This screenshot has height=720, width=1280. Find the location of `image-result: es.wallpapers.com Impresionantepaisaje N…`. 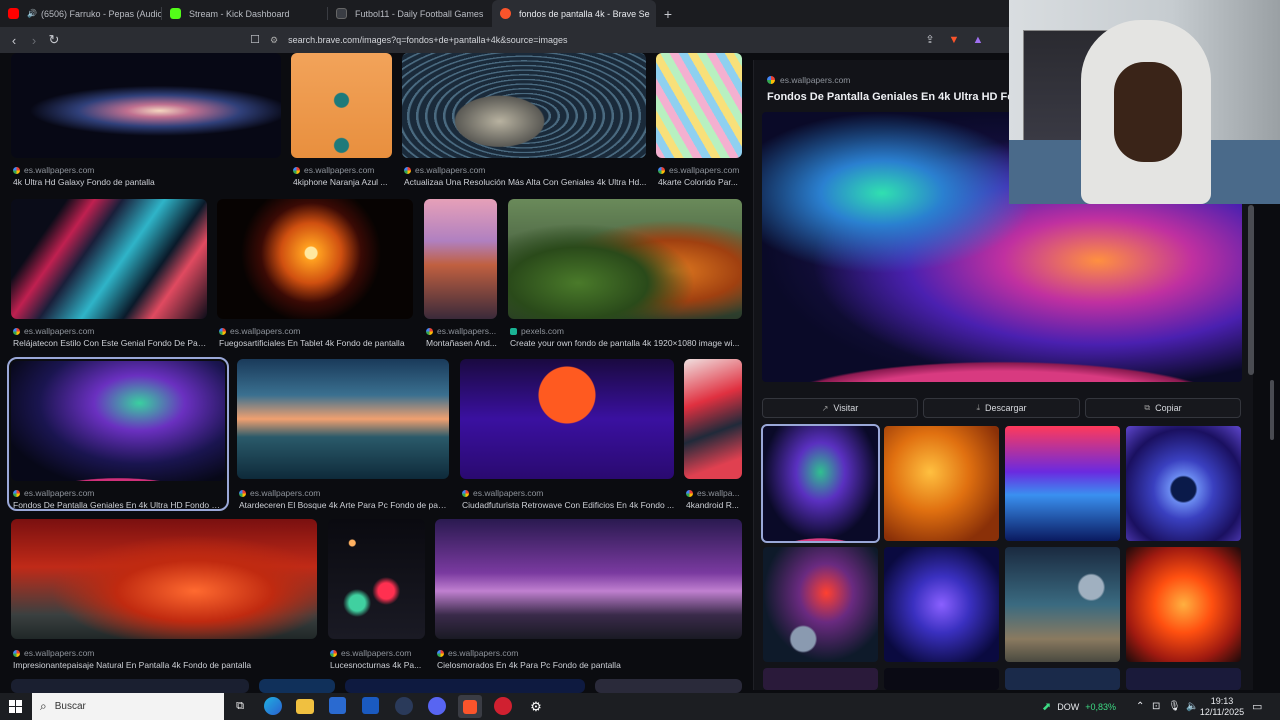

image-result: es.wallpapers.com Impresionantepaisaje N… is located at coordinates (165, 594).